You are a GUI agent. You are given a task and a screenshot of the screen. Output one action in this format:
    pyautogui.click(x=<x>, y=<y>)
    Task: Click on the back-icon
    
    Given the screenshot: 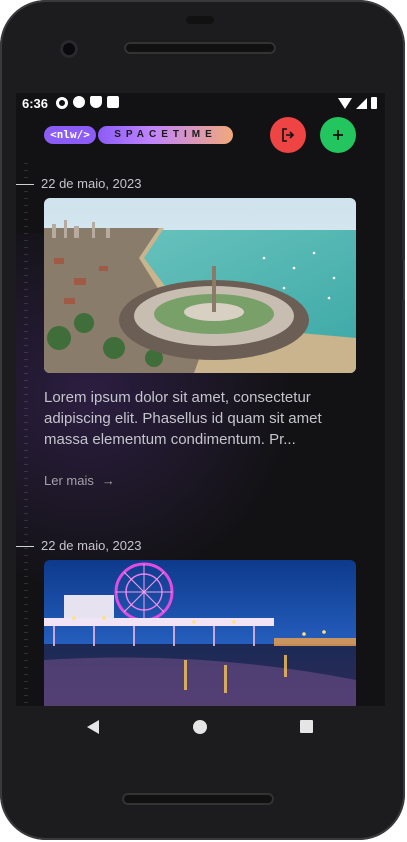 What is the action you would take?
    pyautogui.click(x=93, y=727)
    